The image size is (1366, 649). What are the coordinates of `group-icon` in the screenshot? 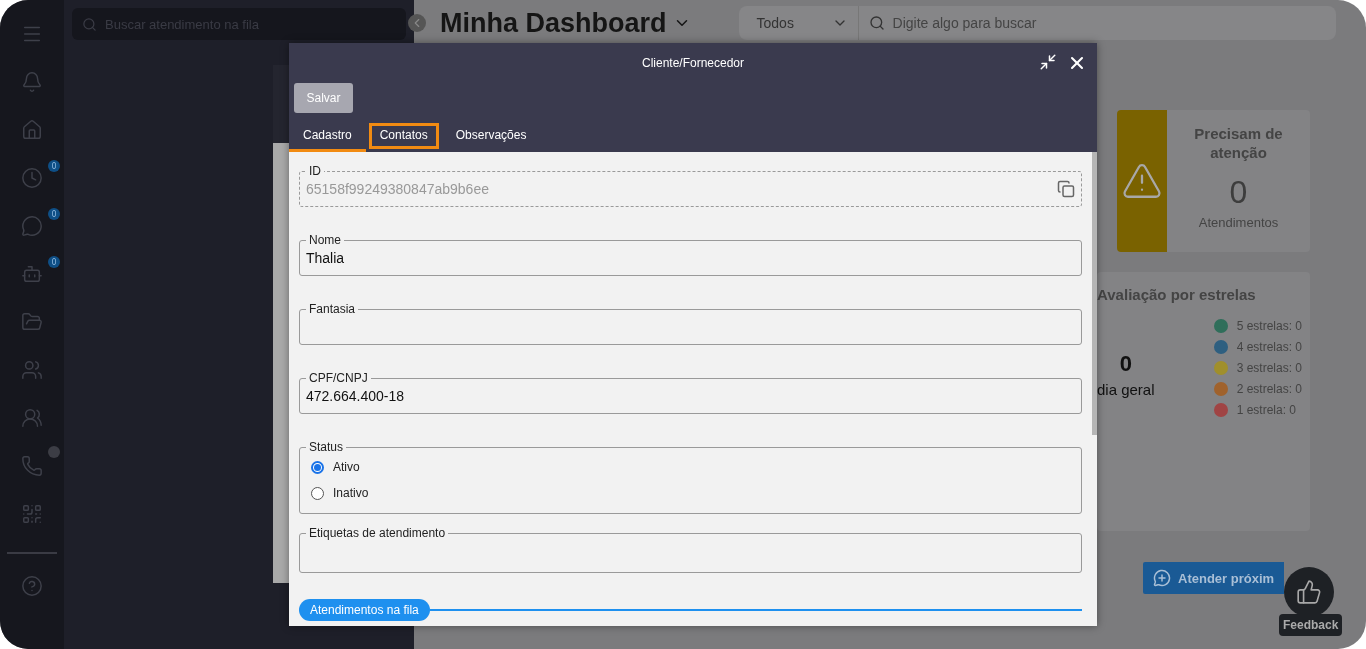 It's located at (32, 418).